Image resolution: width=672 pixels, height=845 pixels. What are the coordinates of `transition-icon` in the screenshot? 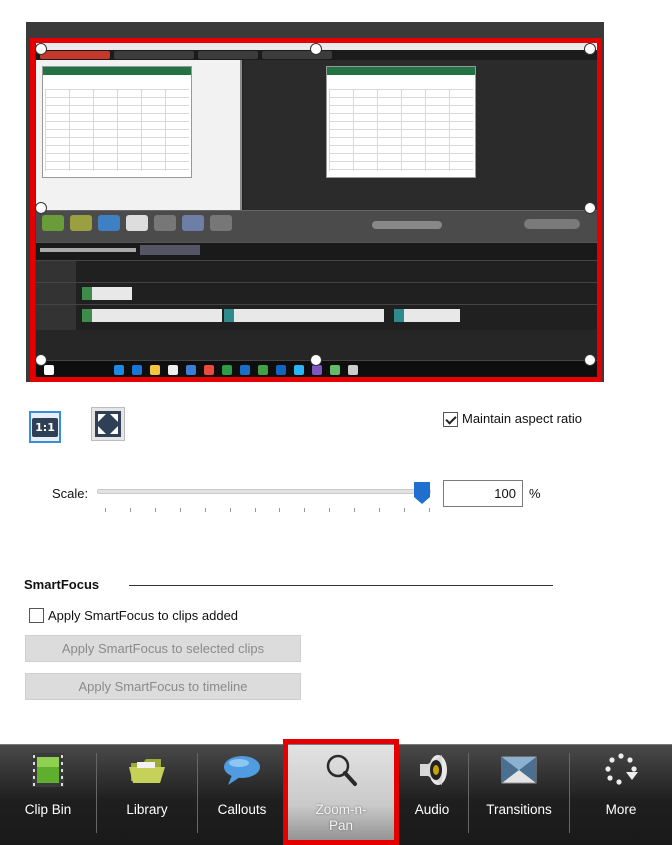 It's located at (519, 770).